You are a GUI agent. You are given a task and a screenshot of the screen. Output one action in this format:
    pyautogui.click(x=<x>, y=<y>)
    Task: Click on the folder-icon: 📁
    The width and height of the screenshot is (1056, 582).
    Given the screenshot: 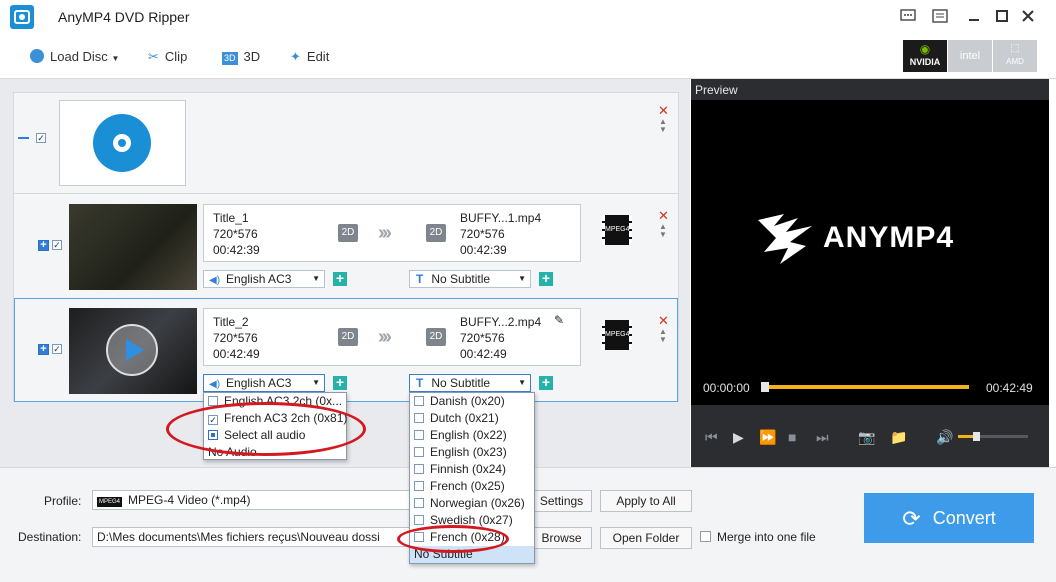 What is the action you would take?
    pyautogui.click(x=898, y=437)
    